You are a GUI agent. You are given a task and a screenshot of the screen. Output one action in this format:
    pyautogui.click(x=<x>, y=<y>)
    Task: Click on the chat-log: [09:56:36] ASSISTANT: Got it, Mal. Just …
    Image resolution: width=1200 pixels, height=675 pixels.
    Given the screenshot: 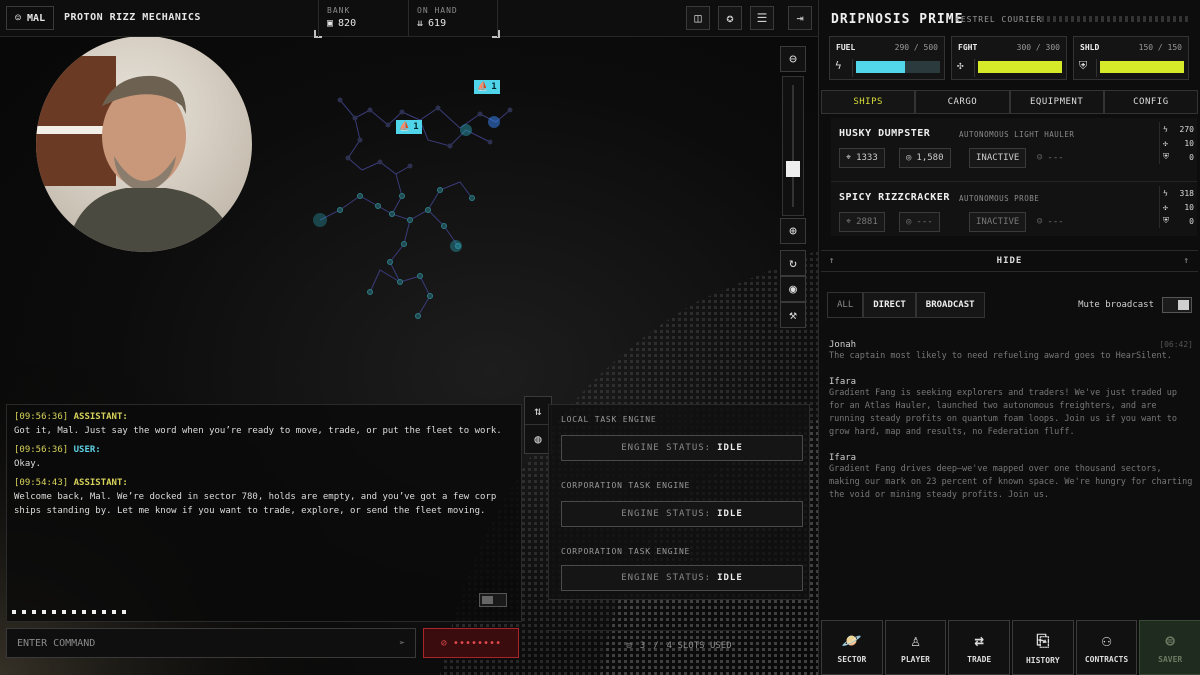 What is the action you would take?
    pyautogui.click(x=264, y=513)
    